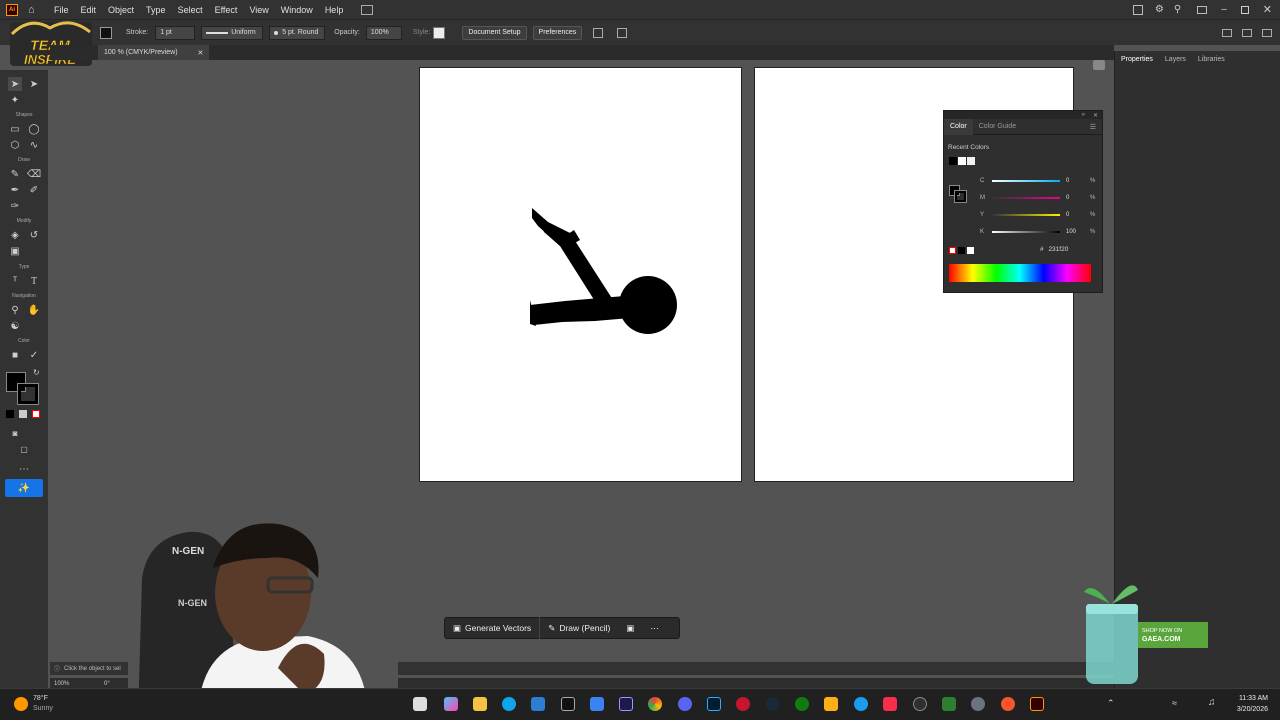 The width and height of the screenshot is (1280, 720). Describe the element at coordinates (121, 10) in the screenshot. I see `menu-object: Object` at that location.